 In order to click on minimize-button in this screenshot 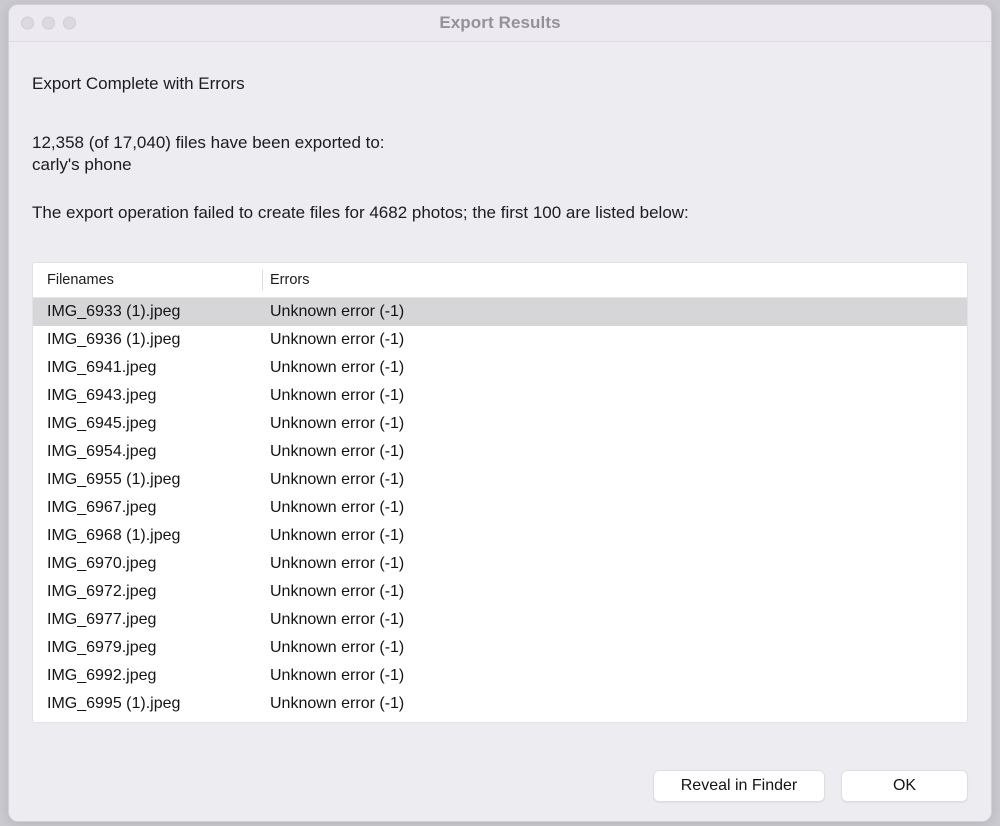, I will do `click(48, 23)`.